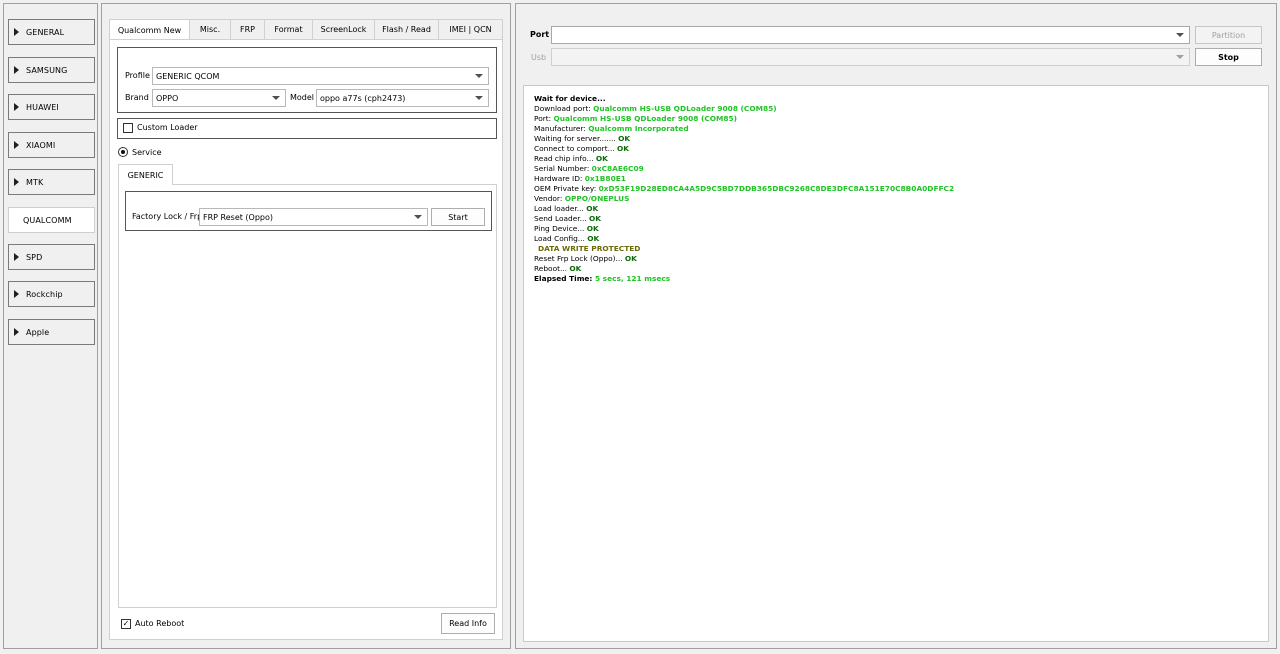  I want to click on log-line: Waiting for server....... OK, so click(896, 139).